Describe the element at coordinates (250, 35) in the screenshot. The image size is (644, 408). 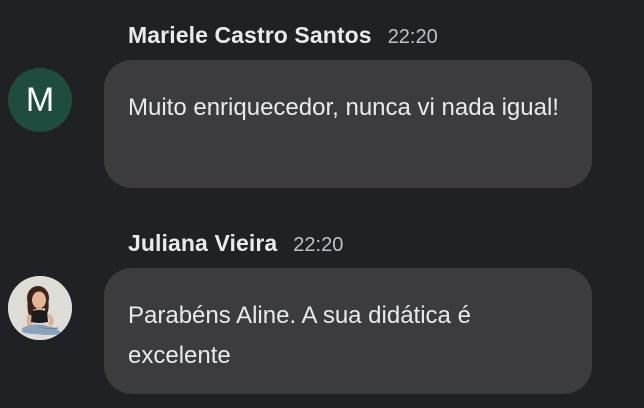
I see `sender-name: Mariele Castro Santos` at that location.